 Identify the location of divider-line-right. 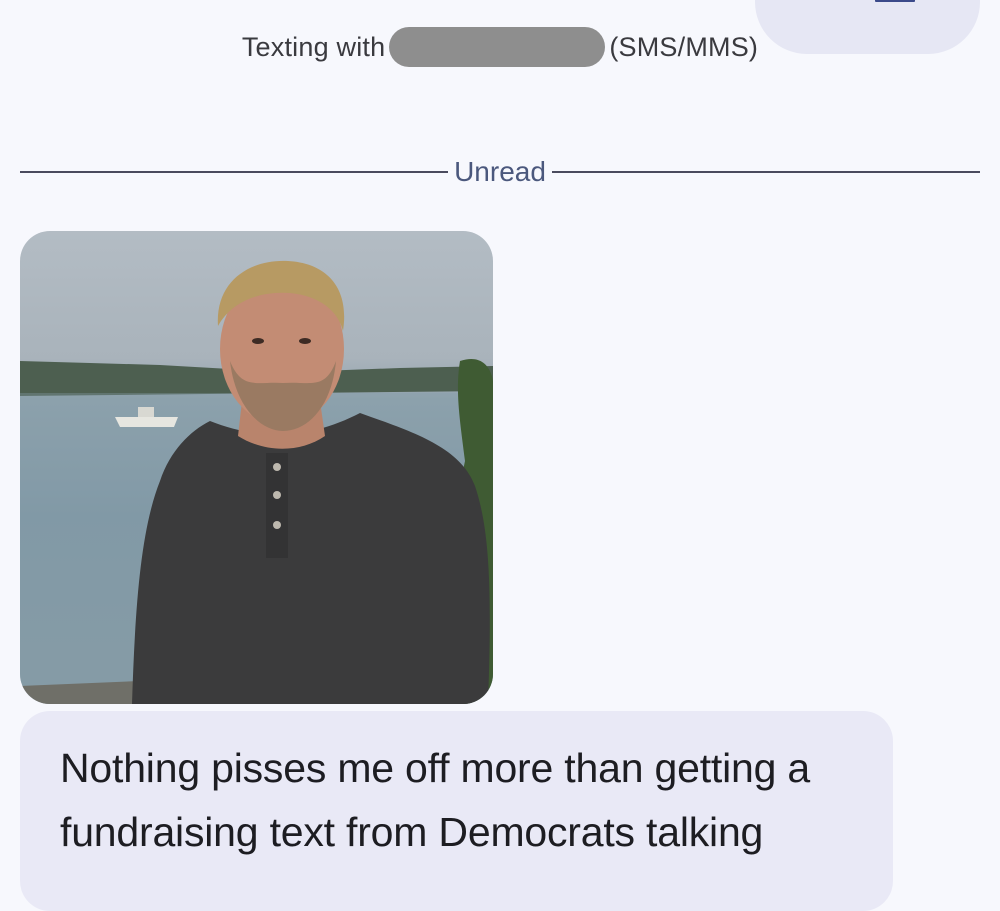
(765, 172).